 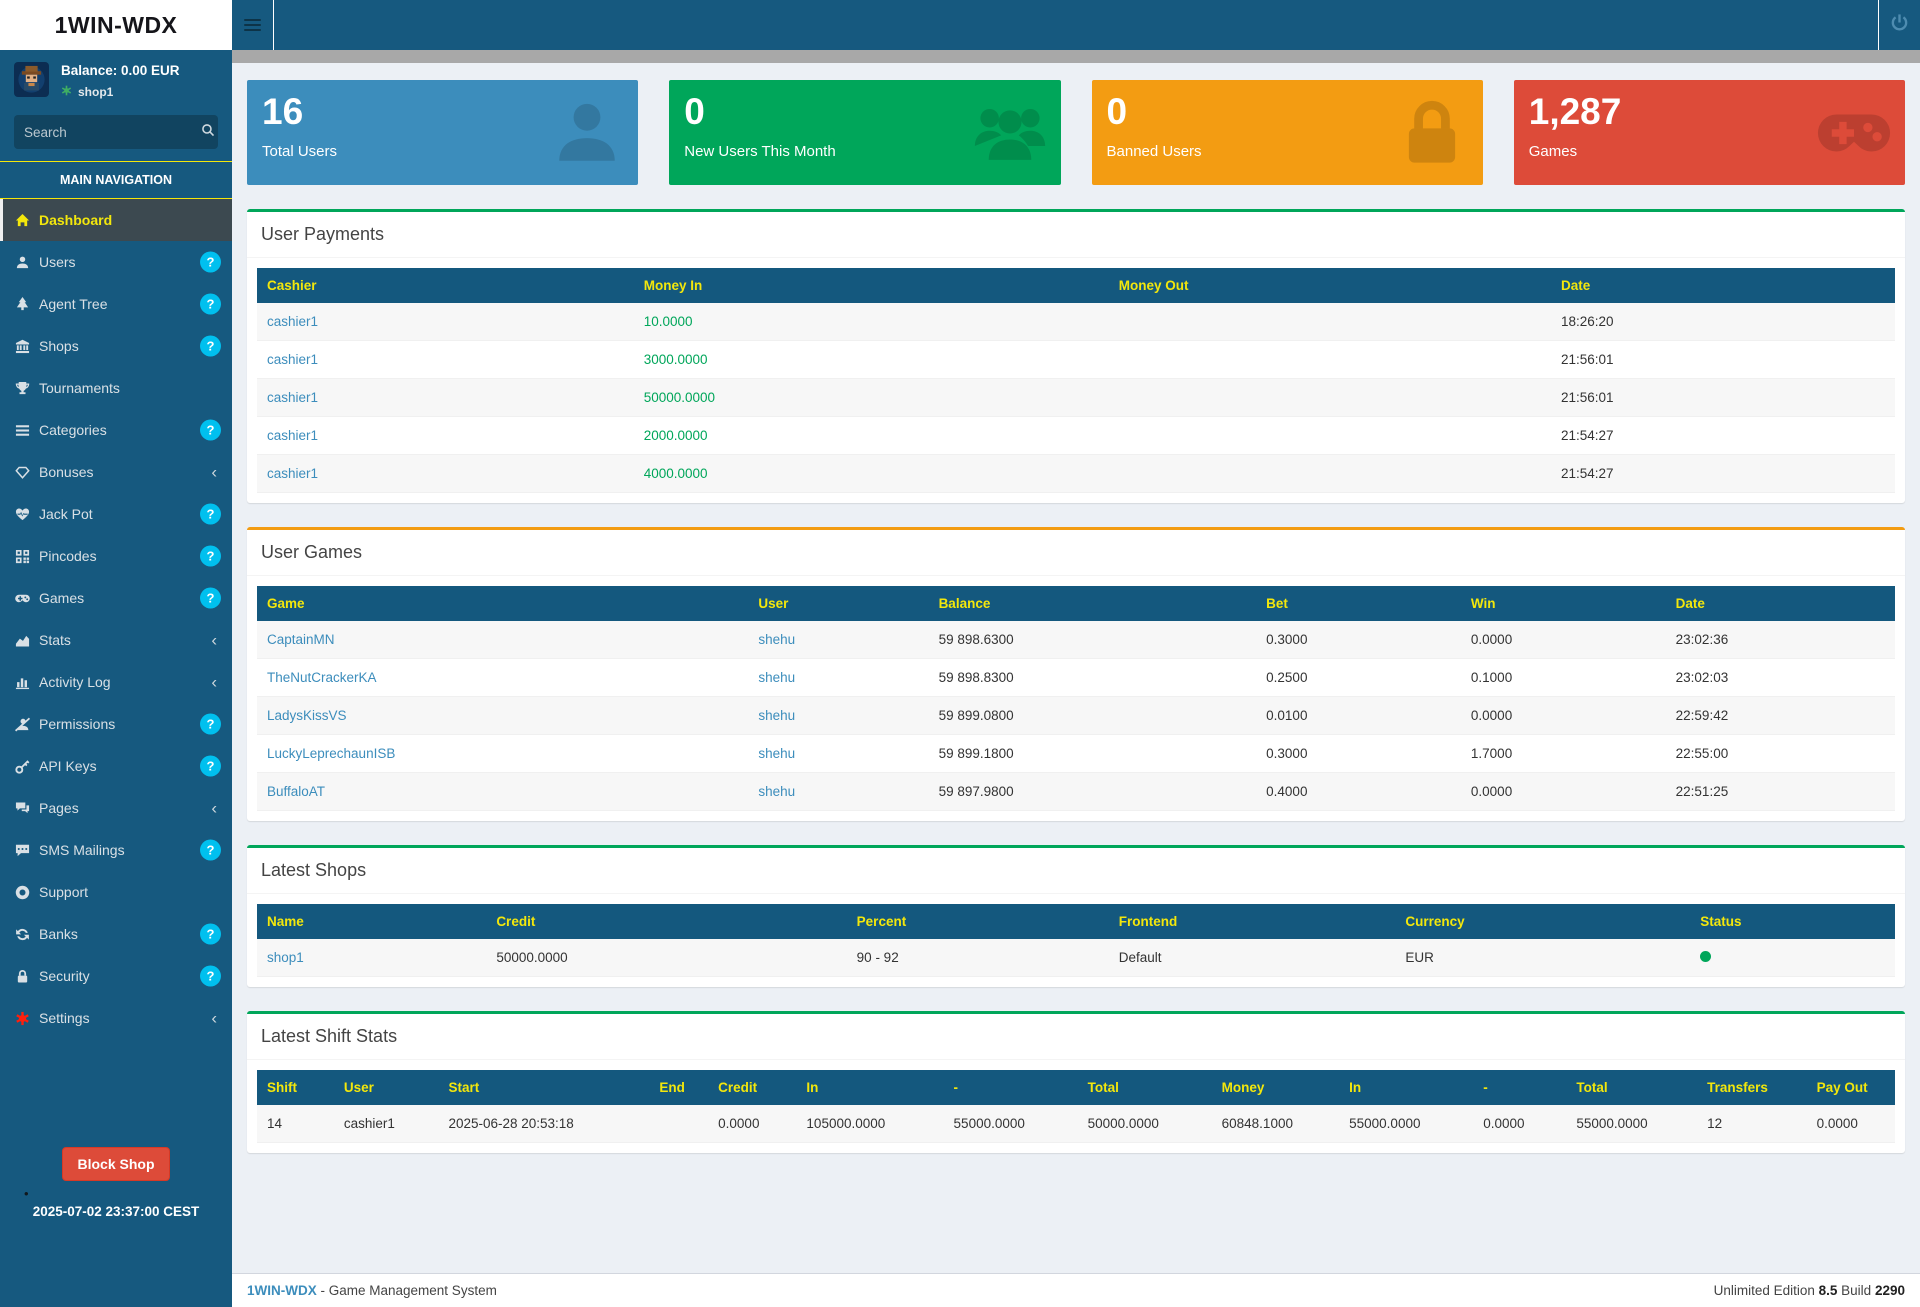 I want to click on column-header-user: User, so click(x=386, y=1087).